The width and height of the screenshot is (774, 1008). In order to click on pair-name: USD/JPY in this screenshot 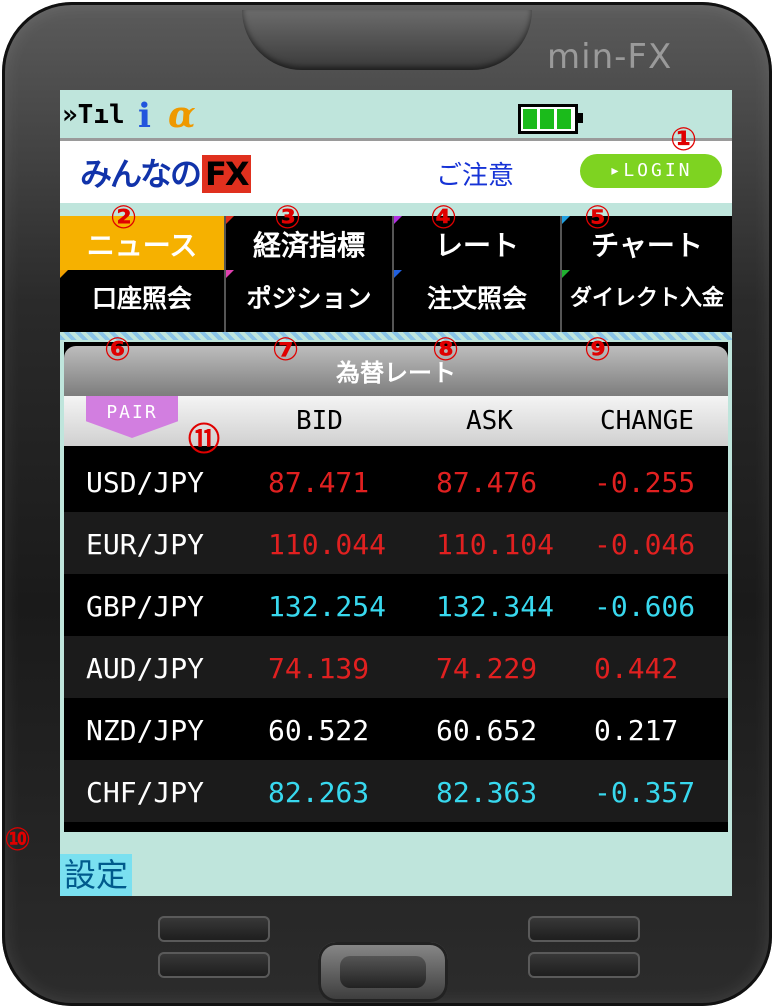, I will do `click(145, 482)`.